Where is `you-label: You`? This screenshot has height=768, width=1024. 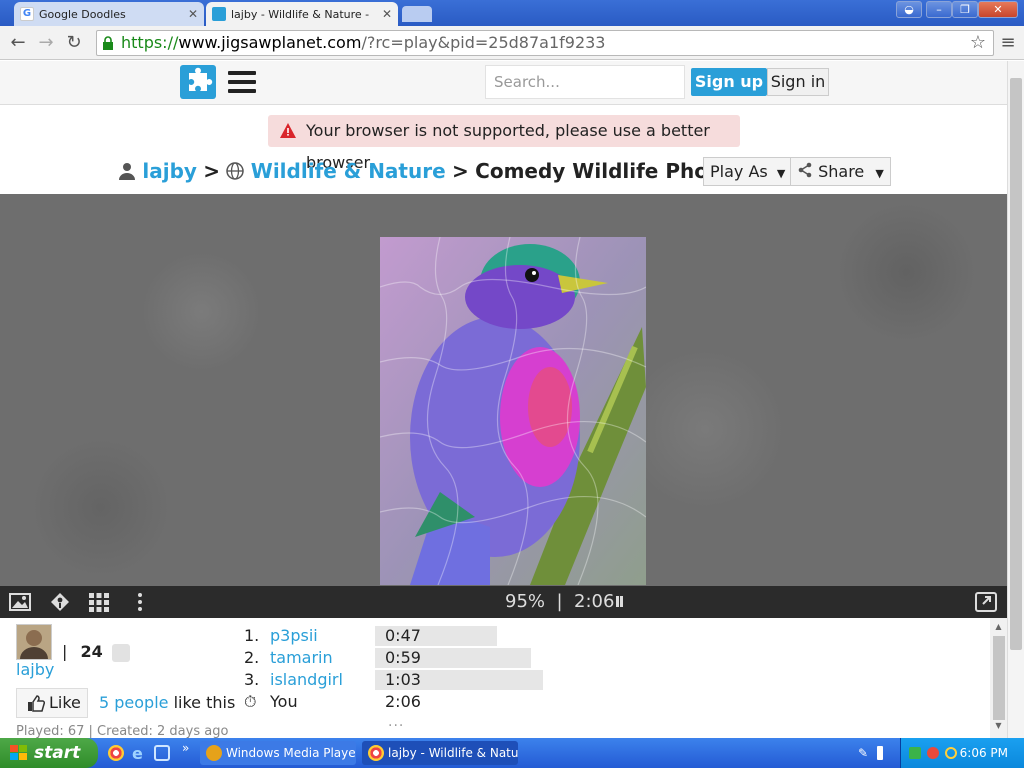
you-label: You is located at coordinates (284, 701).